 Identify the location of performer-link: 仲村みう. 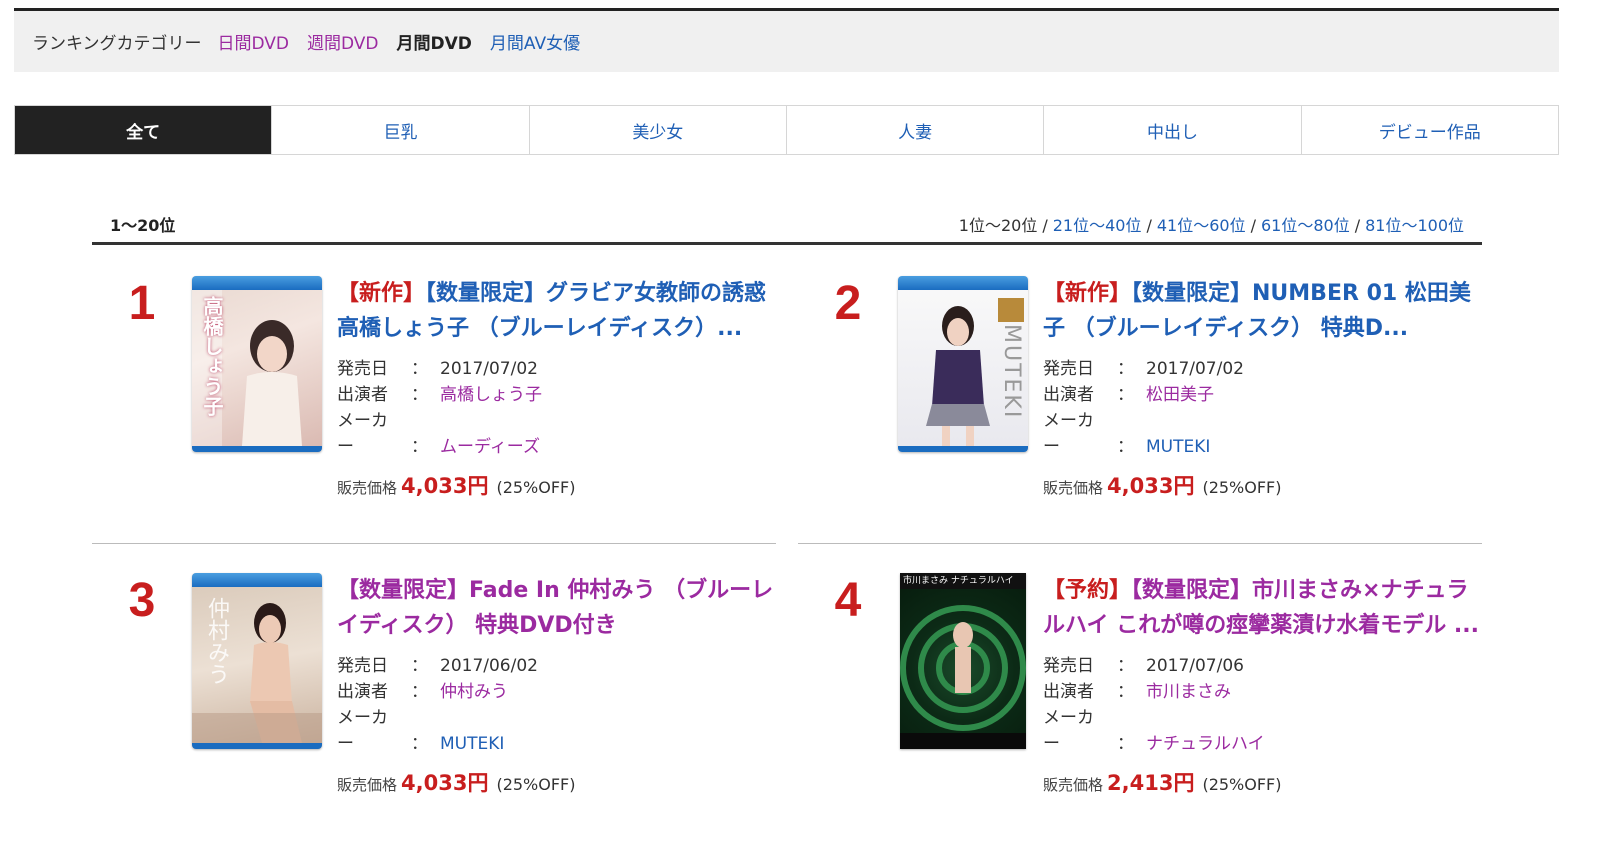
(474, 692).